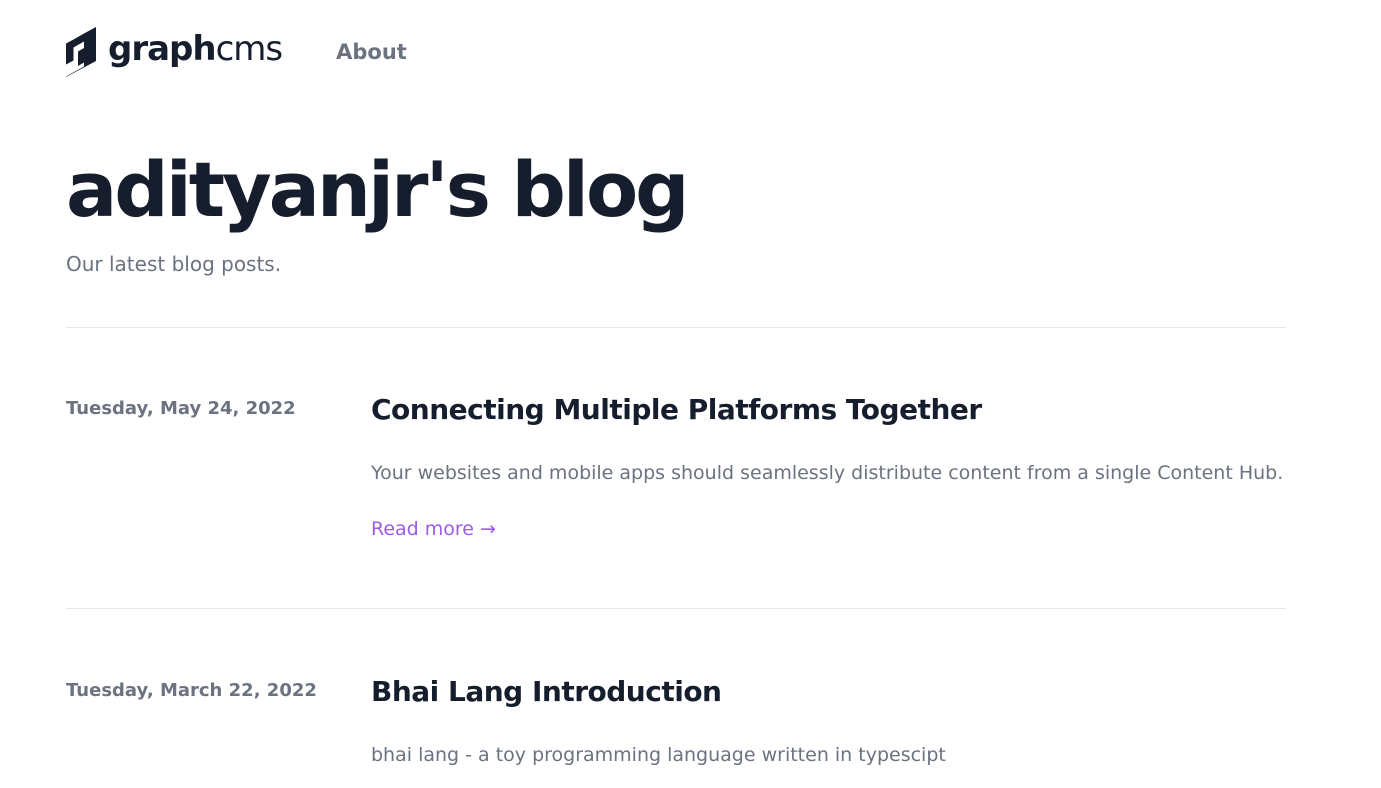 The width and height of the screenshot is (1381, 788). Describe the element at coordinates (378, 189) in the screenshot. I see `page-title: adityanjr's blog` at that location.